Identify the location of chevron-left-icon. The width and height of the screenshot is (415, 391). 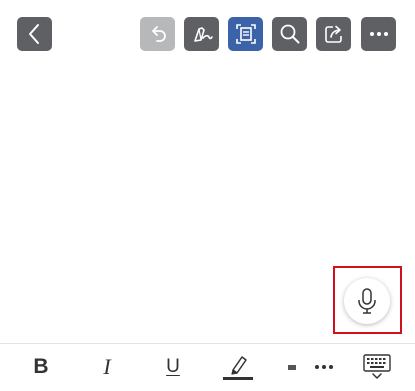
(33, 34).